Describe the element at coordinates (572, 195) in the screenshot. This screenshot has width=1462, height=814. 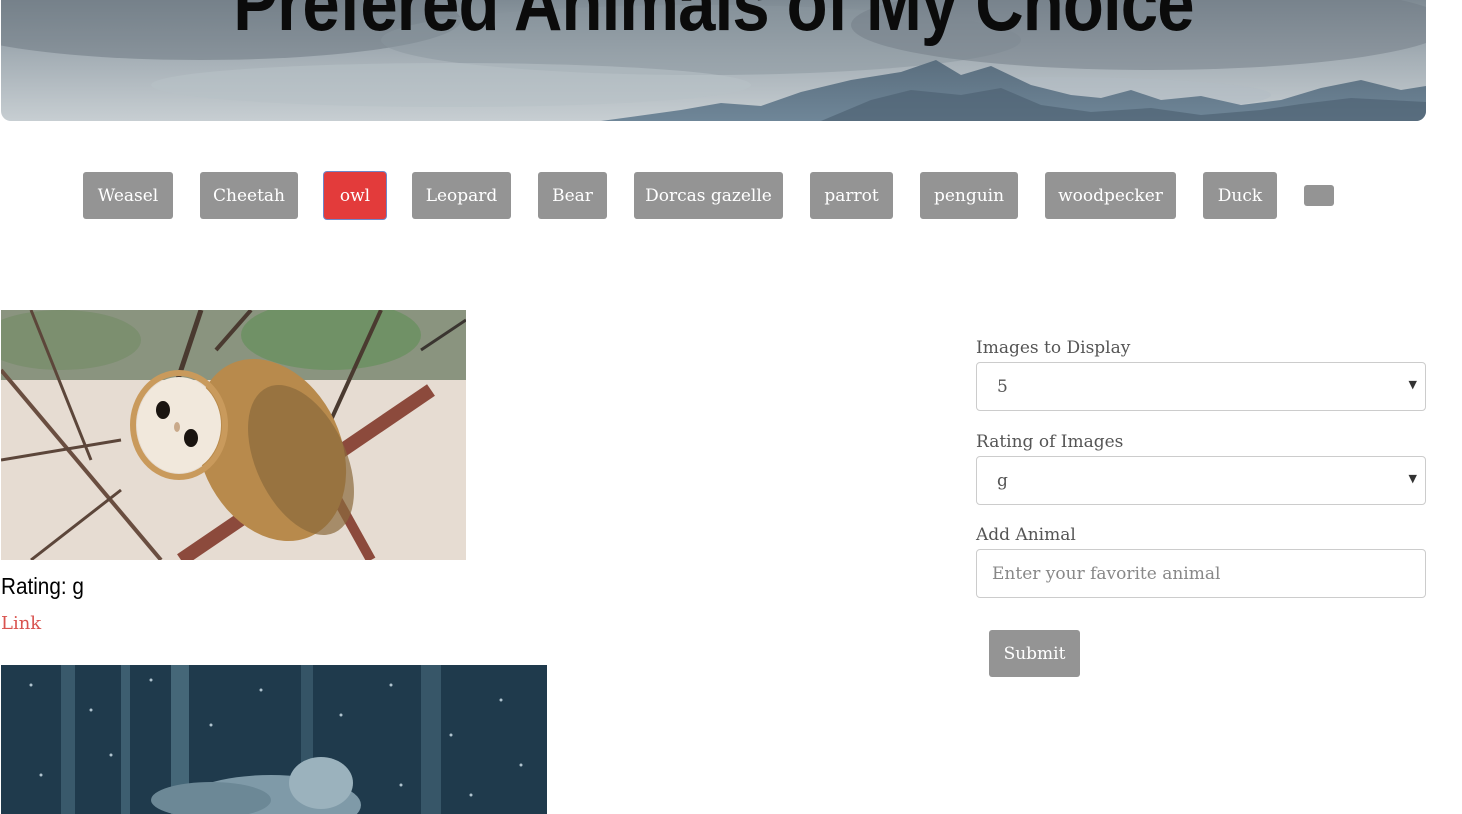
I see `animal-button-bear: Bear` at that location.